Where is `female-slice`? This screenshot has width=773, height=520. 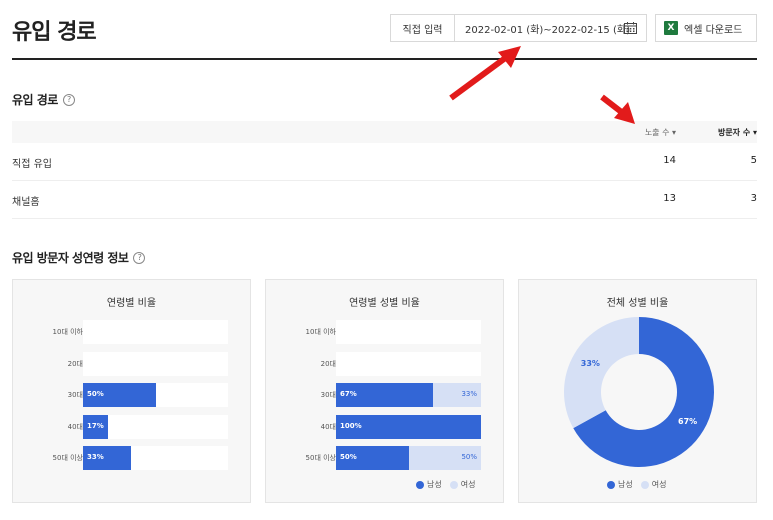 female-slice is located at coordinates (601, 373).